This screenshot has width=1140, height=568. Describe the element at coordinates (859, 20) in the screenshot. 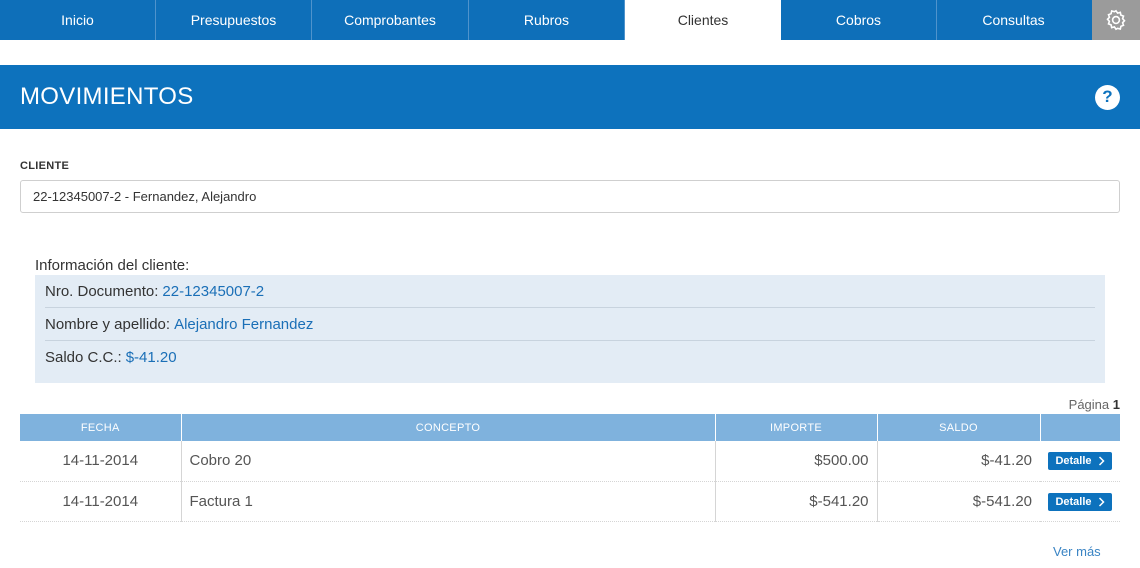

I see `tab-cobros: Cobros` at that location.